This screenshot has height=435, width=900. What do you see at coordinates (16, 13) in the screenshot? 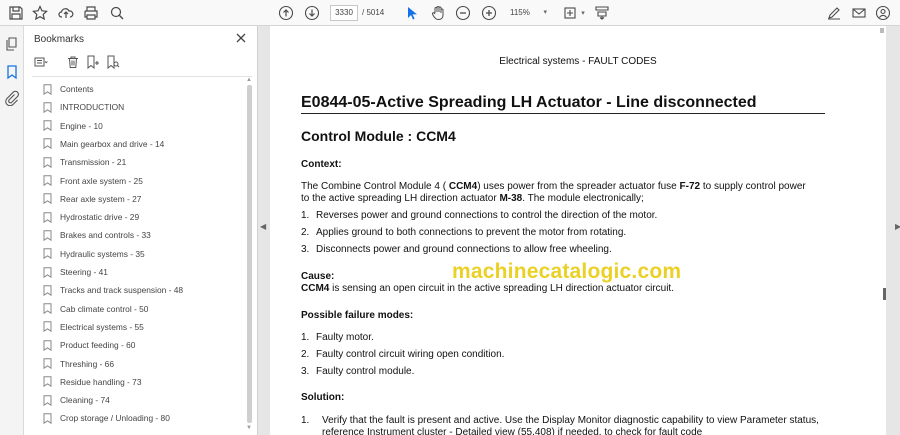
I see `save-icon` at bounding box center [16, 13].